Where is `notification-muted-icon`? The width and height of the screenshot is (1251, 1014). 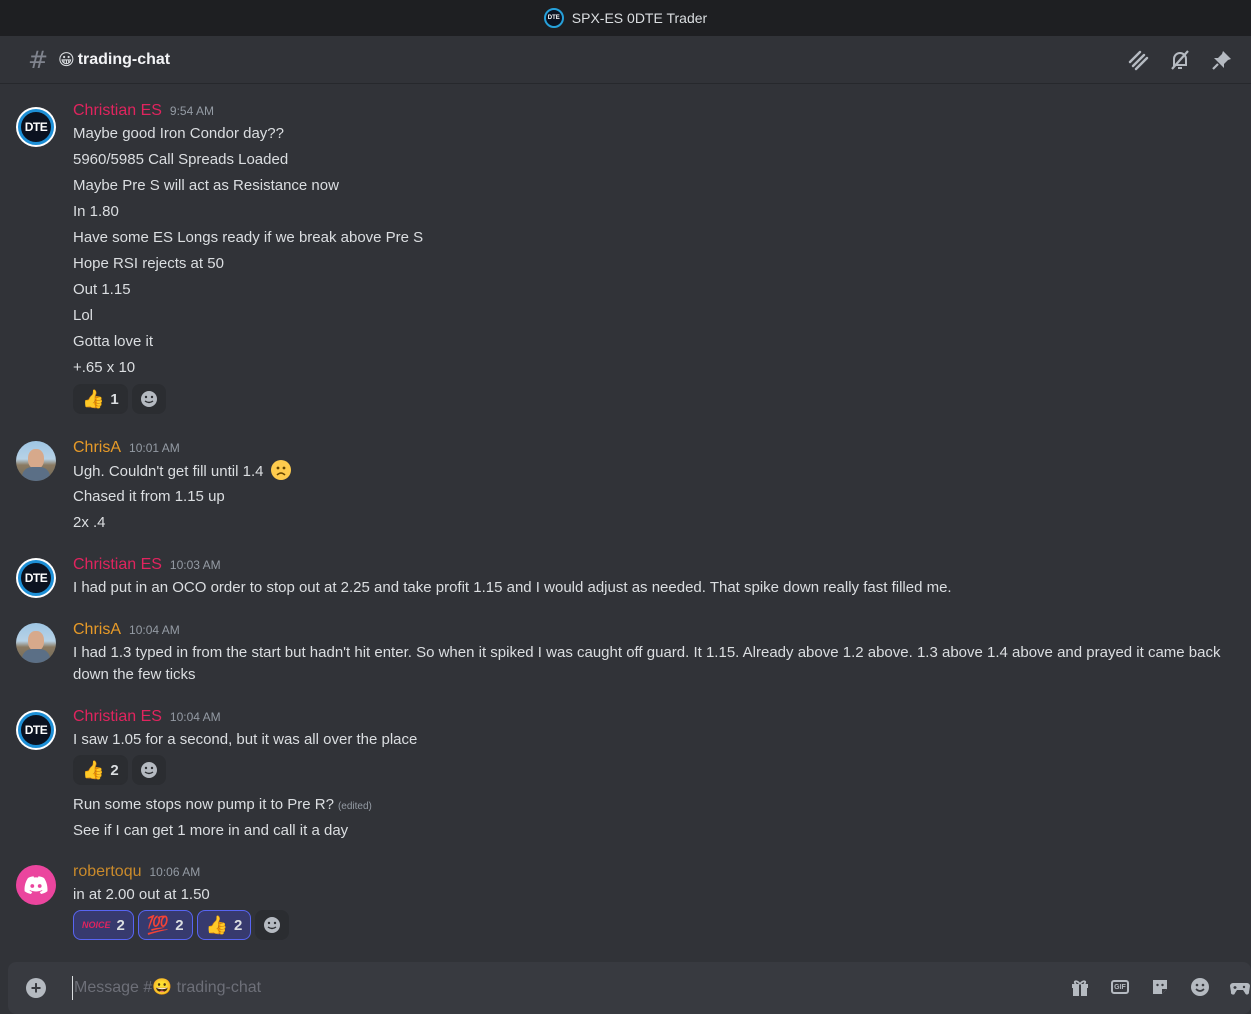
notification-muted-icon is located at coordinates (1180, 60).